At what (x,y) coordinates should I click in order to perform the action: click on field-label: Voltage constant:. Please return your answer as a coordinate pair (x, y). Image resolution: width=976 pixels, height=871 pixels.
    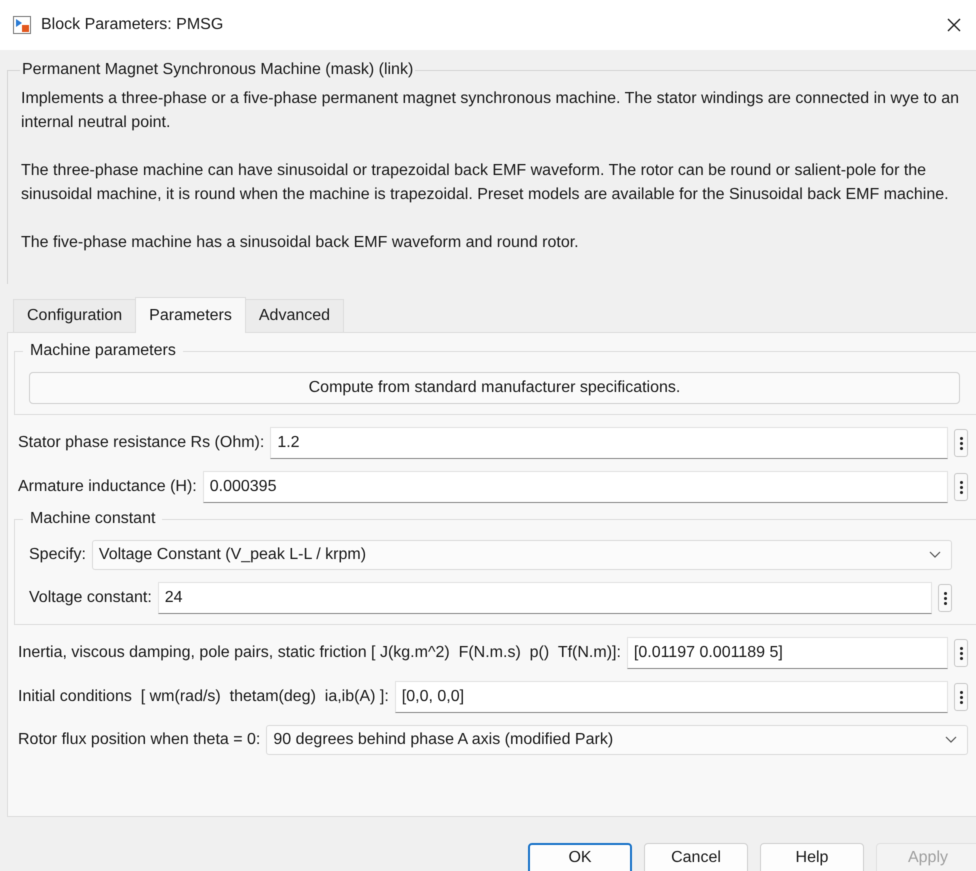
    Looking at the image, I should click on (90, 598).